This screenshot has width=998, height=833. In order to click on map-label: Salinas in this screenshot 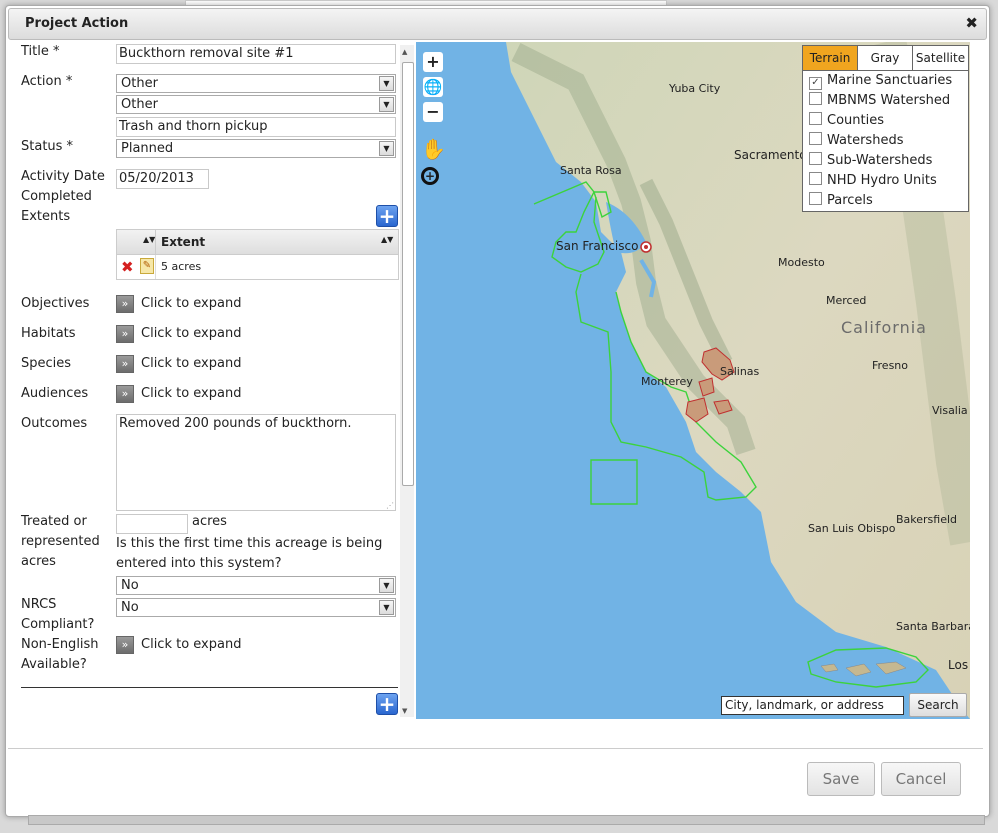, I will do `click(740, 371)`.